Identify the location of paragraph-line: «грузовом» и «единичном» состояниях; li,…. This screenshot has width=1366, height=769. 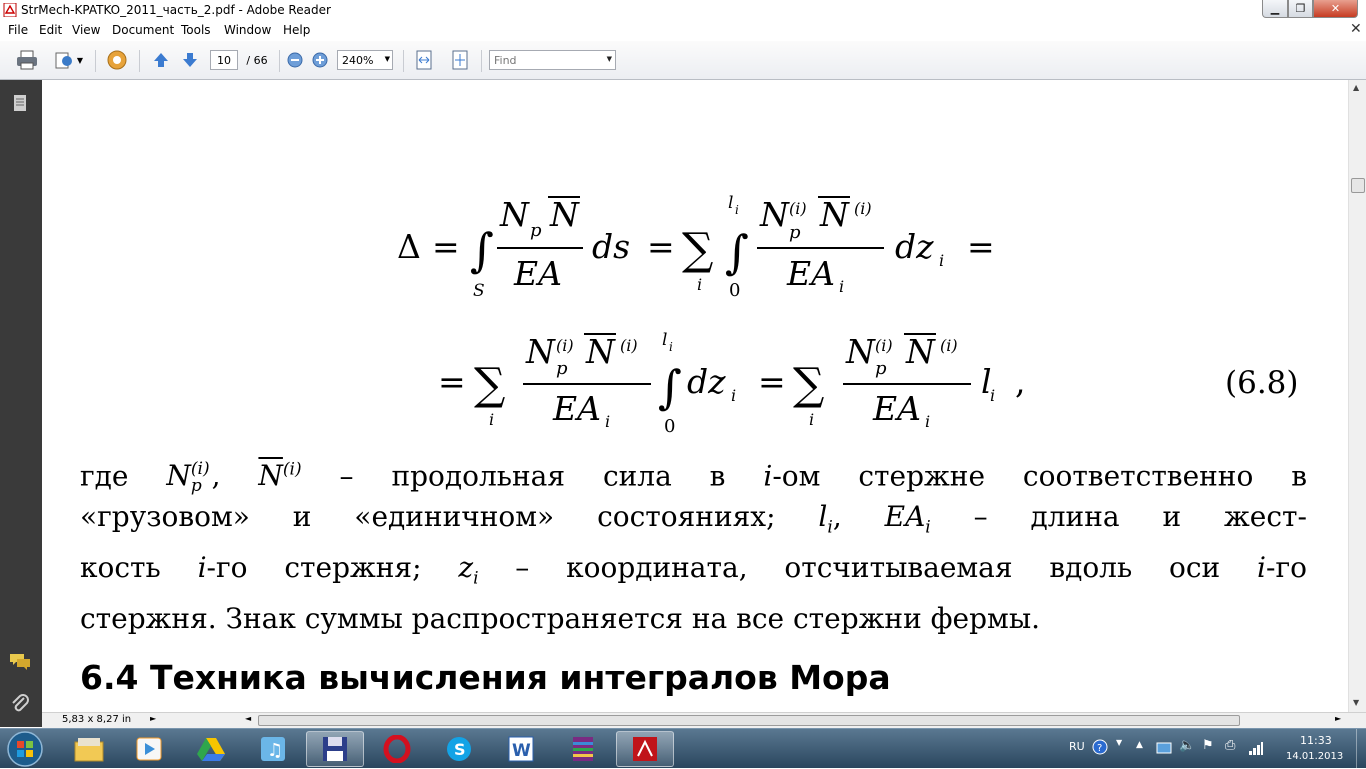
(693, 518).